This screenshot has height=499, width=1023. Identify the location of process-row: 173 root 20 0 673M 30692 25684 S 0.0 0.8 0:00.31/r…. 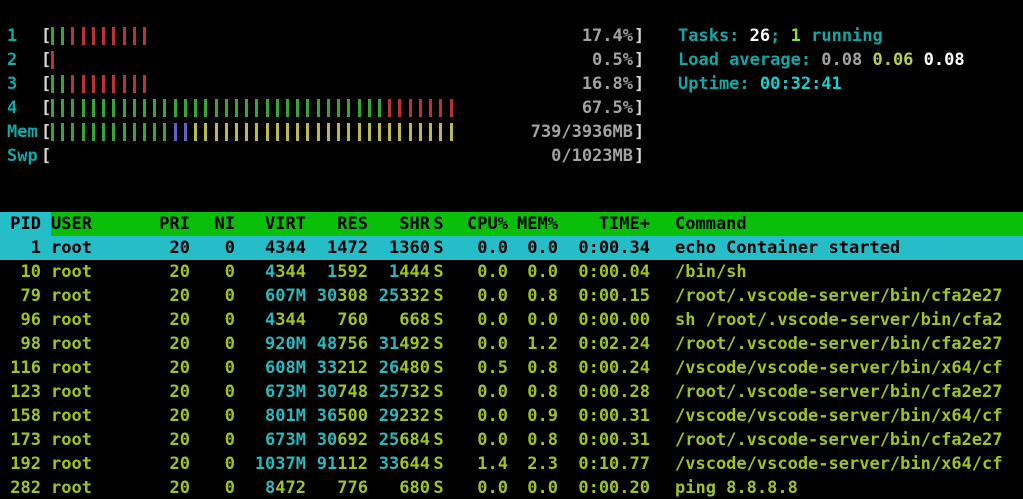
(511, 440).